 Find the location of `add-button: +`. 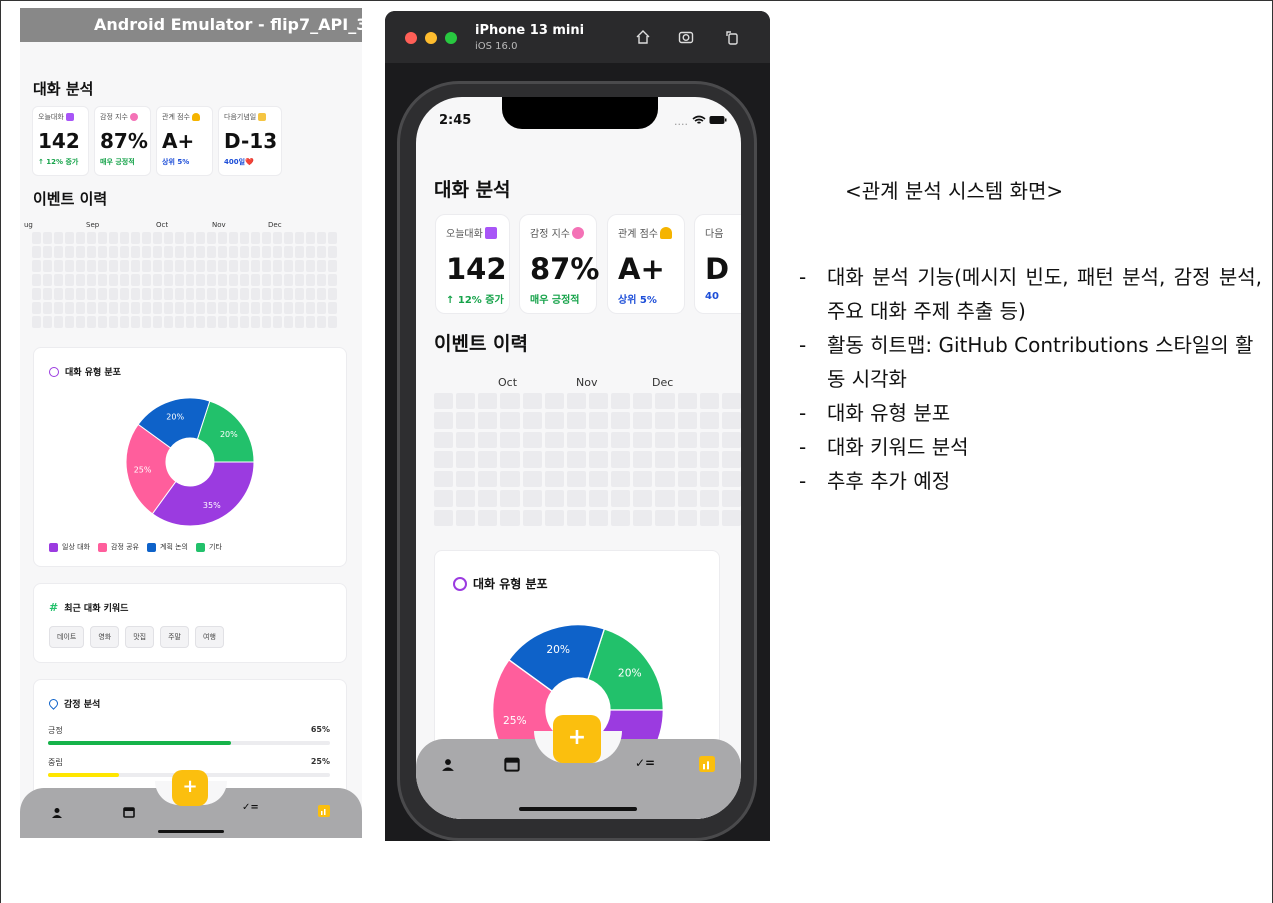

add-button: + is located at coordinates (190, 788).